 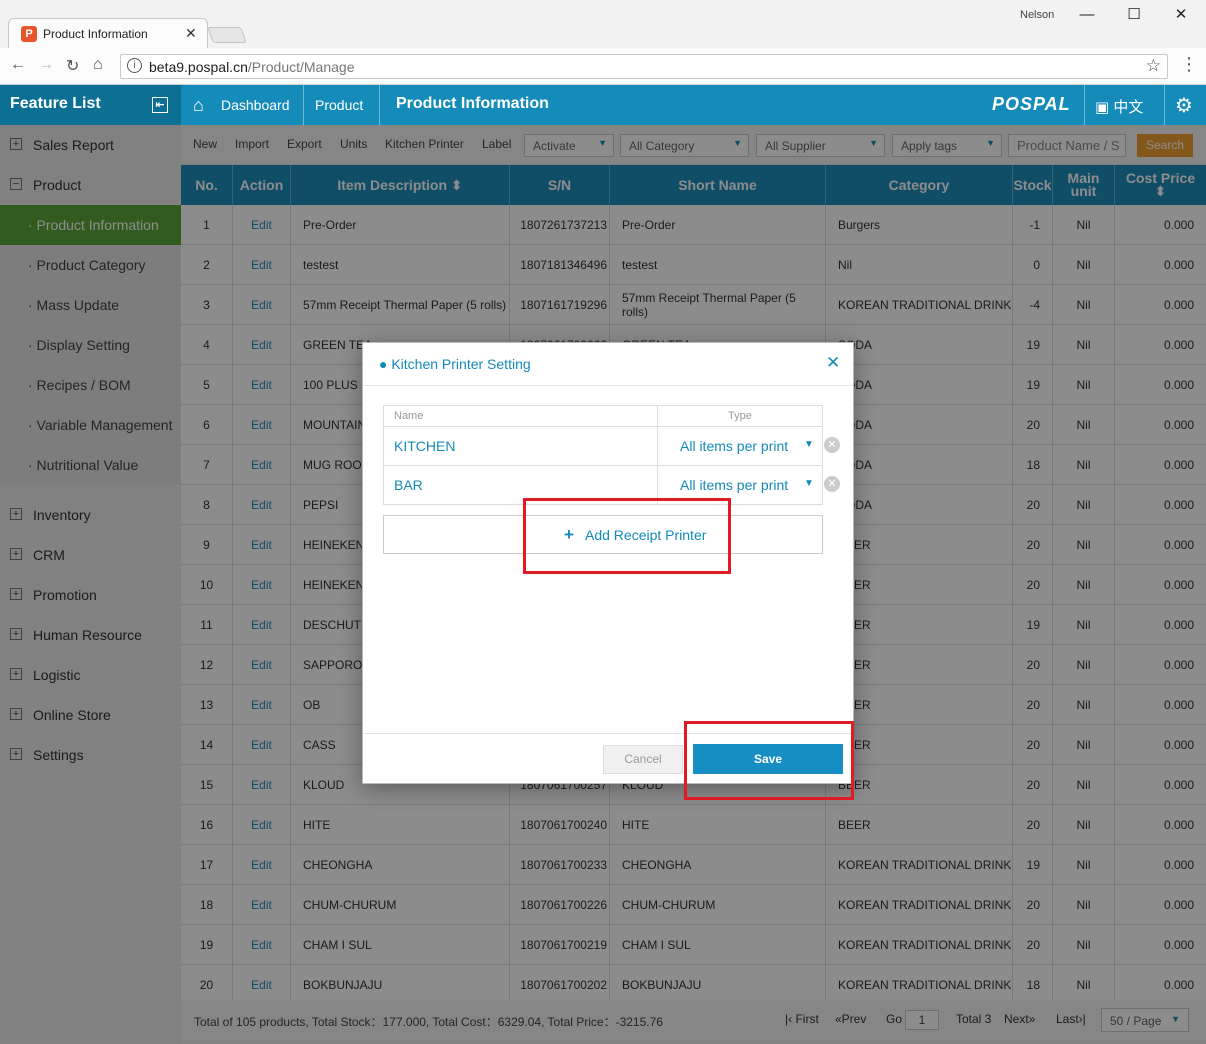 I want to click on pospal-logo: POSPAL, so click(x=1031, y=104).